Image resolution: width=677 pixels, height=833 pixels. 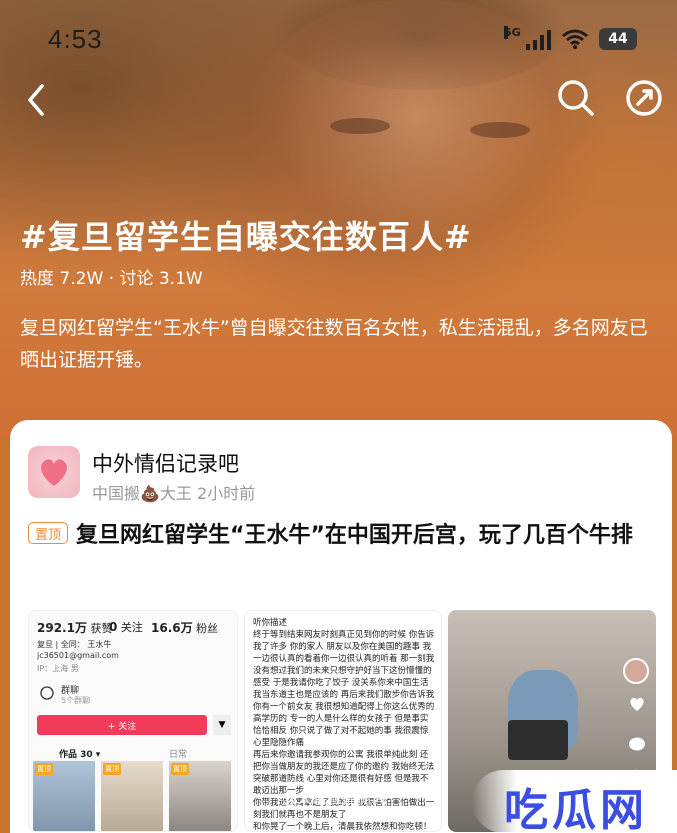 What do you see at coordinates (178, 753) in the screenshot?
I see `tab-daily: 日常` at bounding box center [178, 753].